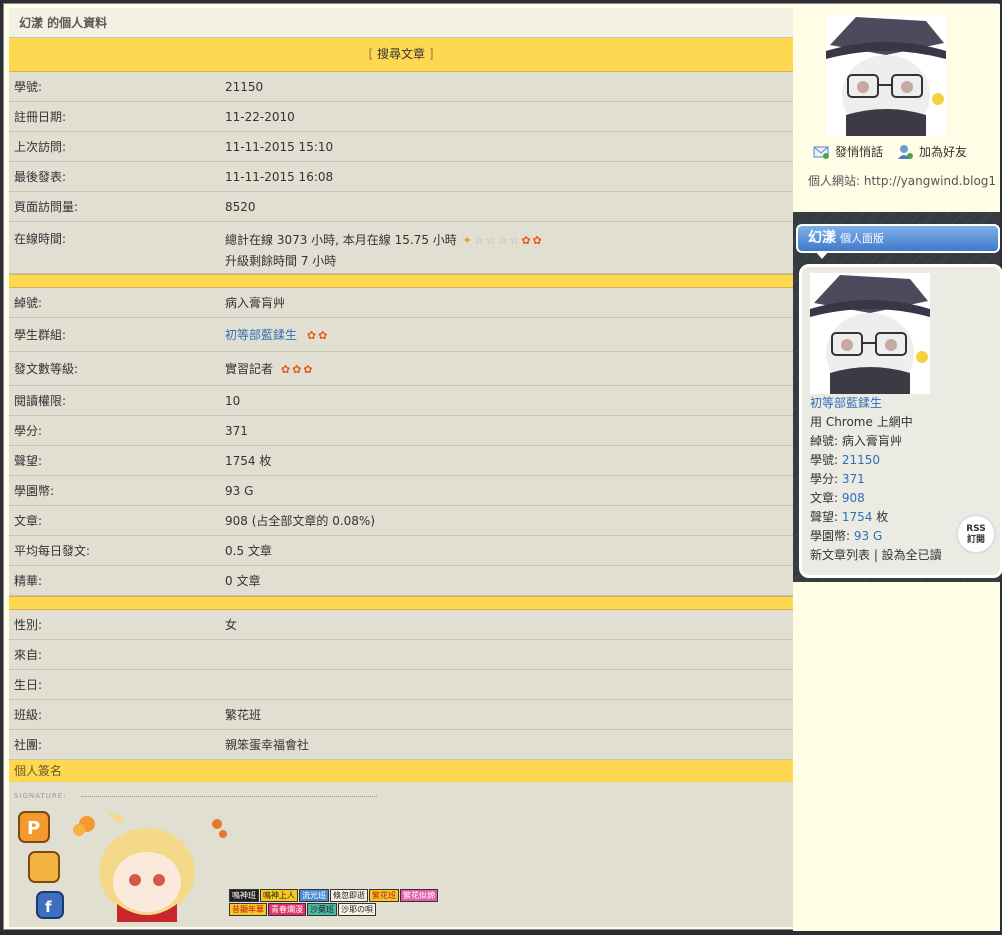 This screenshot has height=935, width=1002. I want to click on profile-row-birthday: 生日:, so click(401, 685).